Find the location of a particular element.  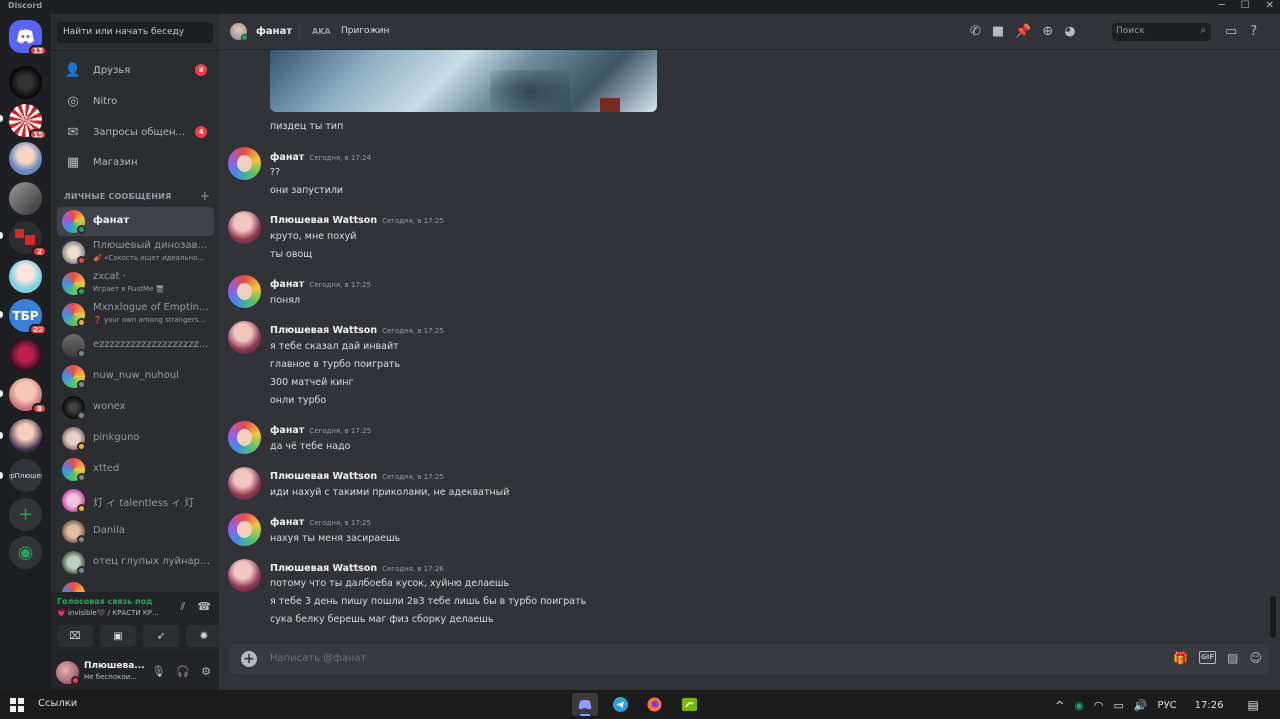

voice-call-icon: ✆ is located at coordinates (975, 31).